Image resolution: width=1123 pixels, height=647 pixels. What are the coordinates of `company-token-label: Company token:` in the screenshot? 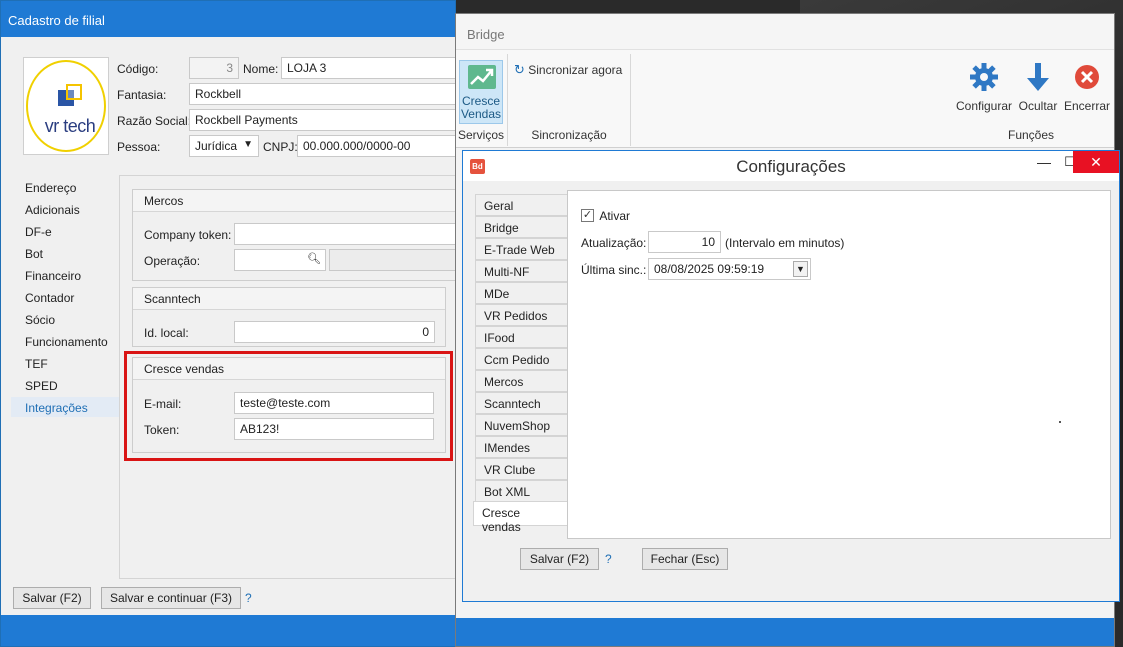 It's located at (188, 235).